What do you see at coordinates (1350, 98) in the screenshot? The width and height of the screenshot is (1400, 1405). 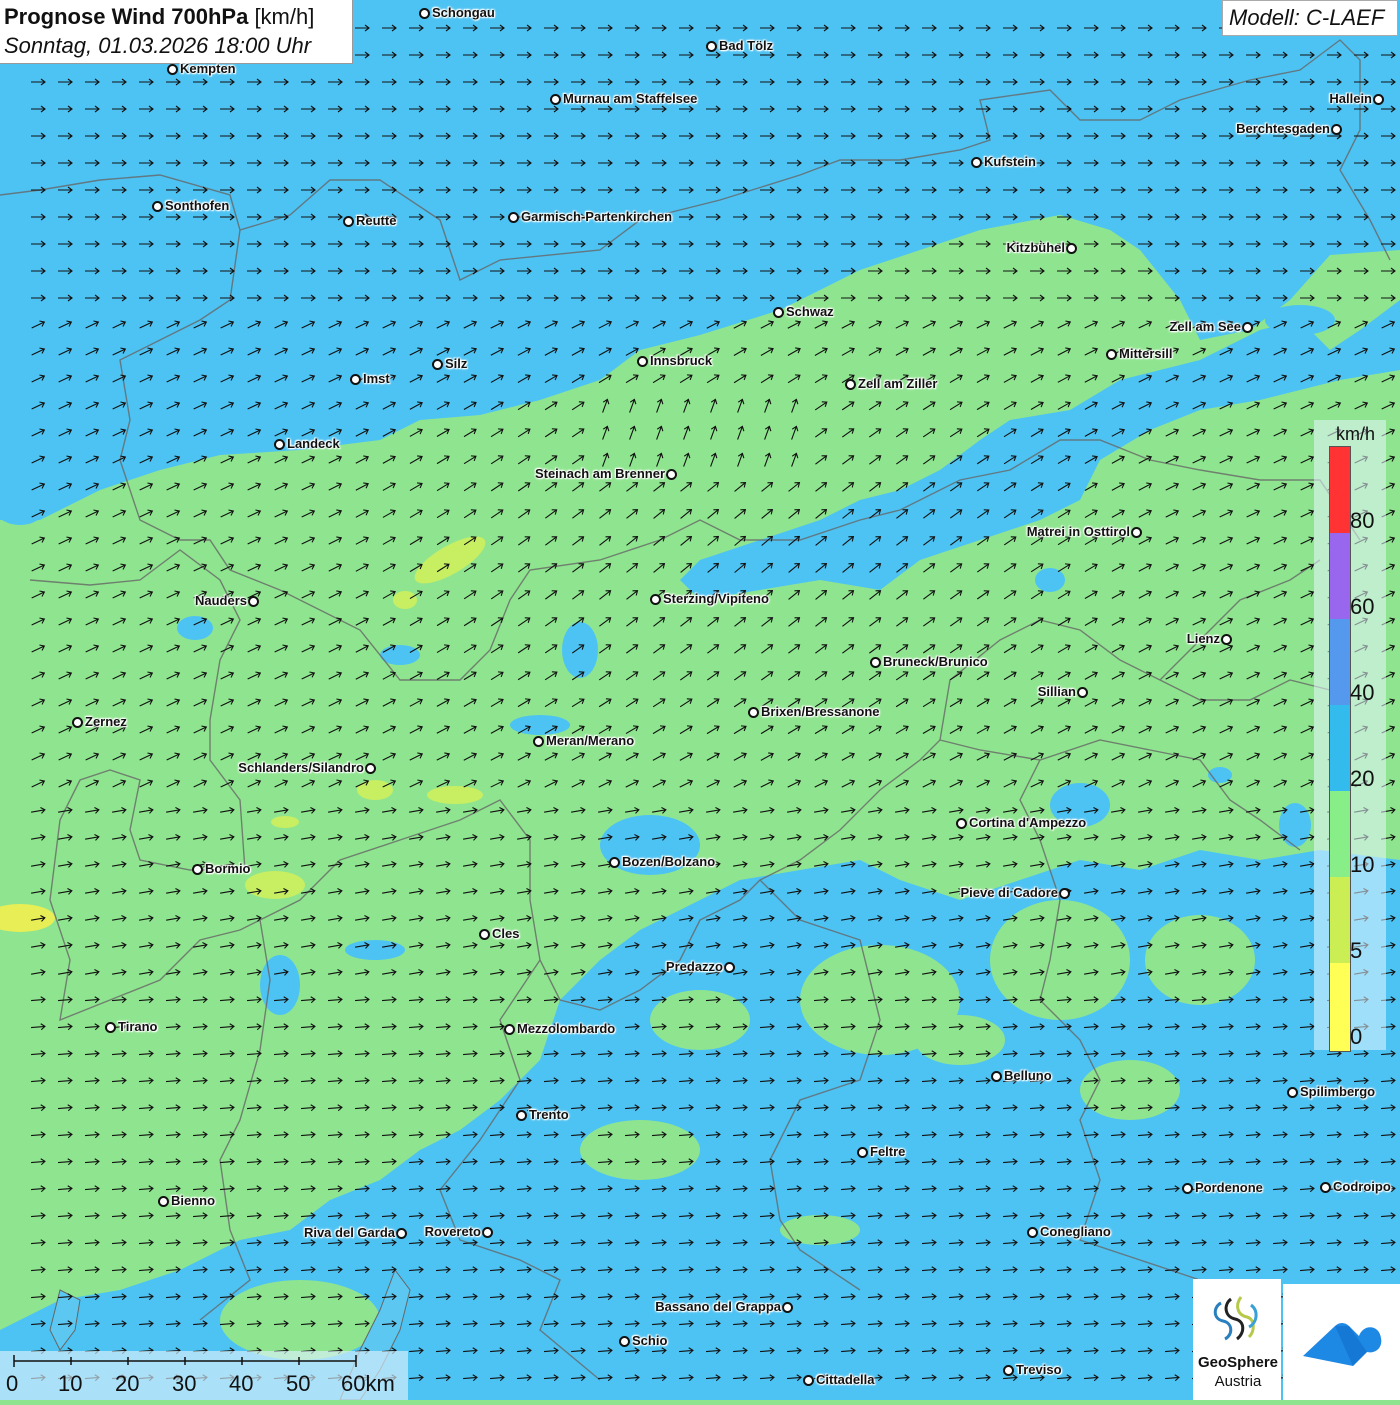 I see `city-label: Hallein` at bounding box center [1350, 98].